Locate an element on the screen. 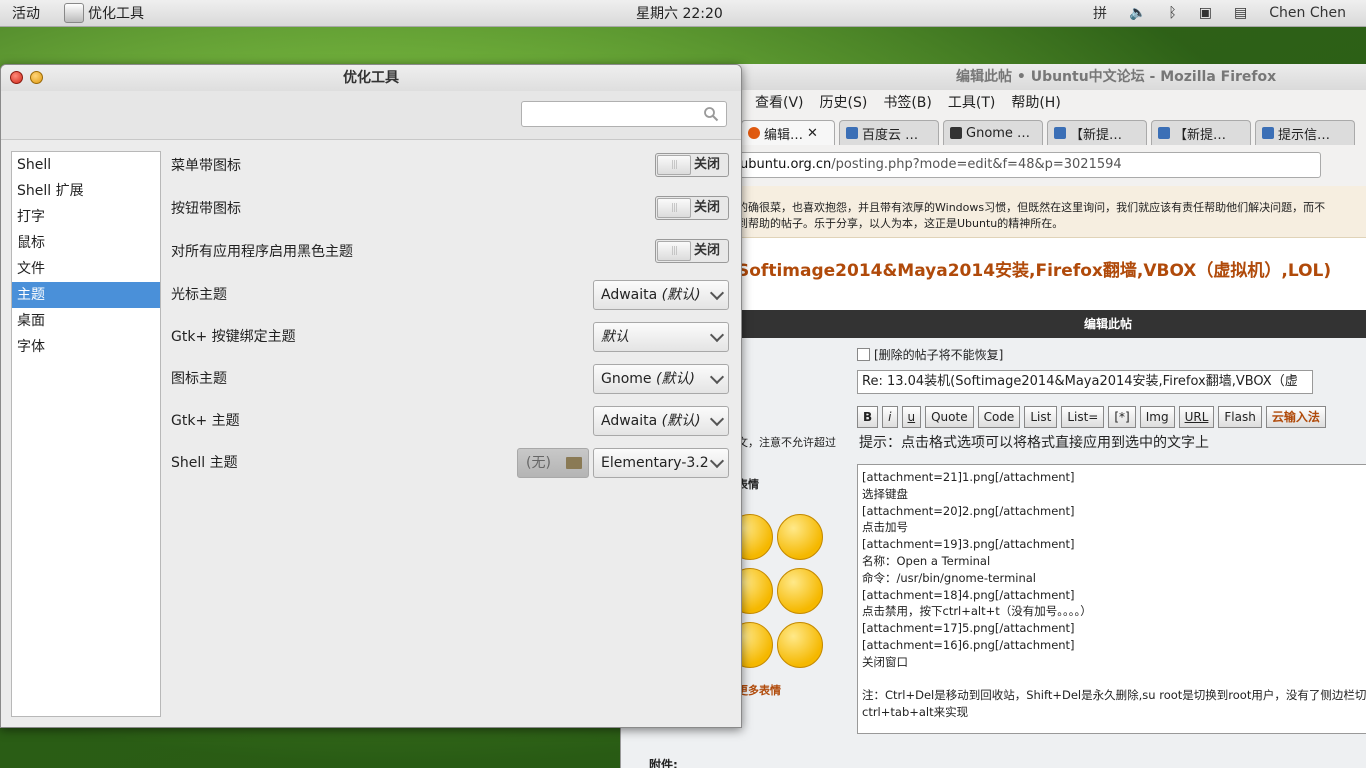  sidebar-item-files: 文件 is located at coordinates (86, 269).